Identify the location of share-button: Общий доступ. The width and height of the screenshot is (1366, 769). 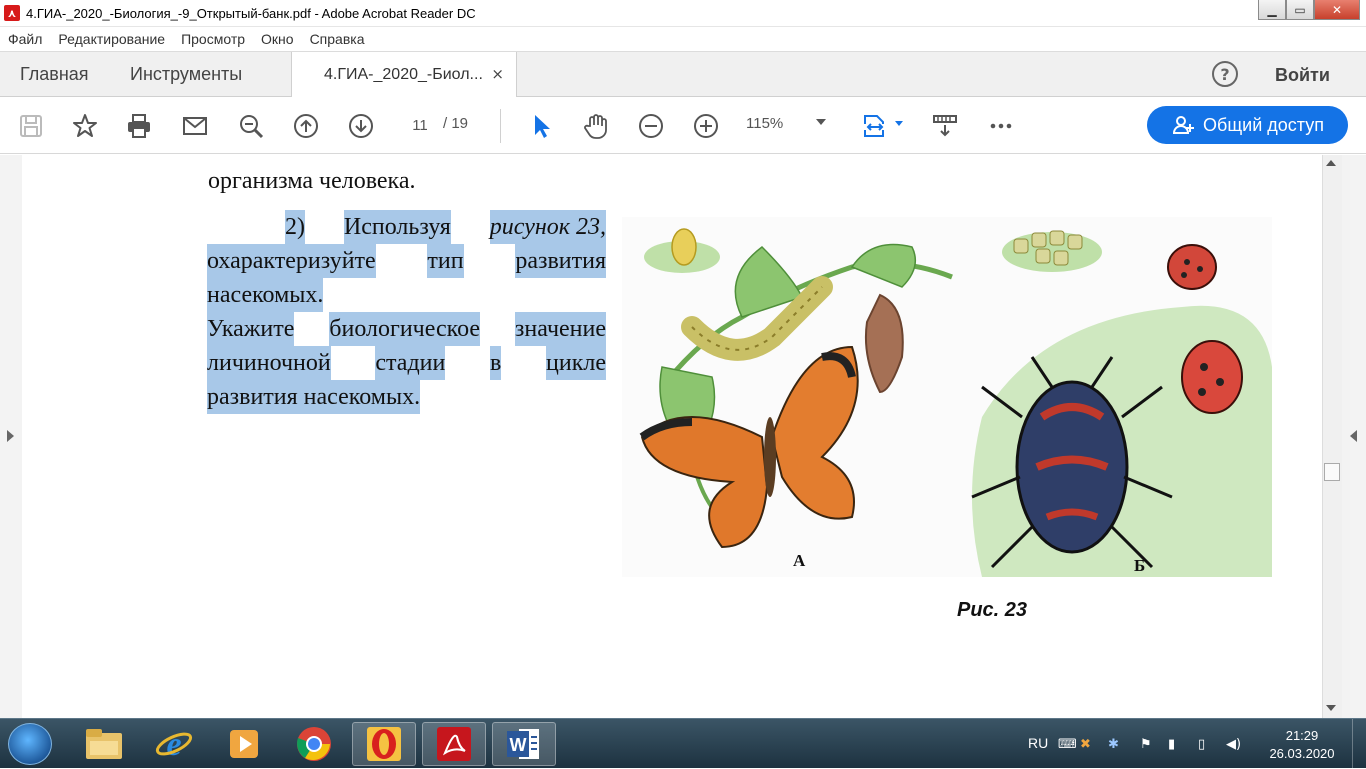
(1247, 125).